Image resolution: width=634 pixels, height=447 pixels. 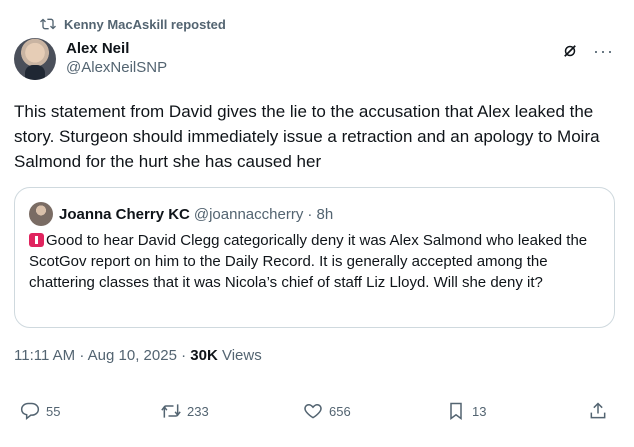 I want to click on repost-text: Kenny MacAskill reposted, so click(x=145, y=24).